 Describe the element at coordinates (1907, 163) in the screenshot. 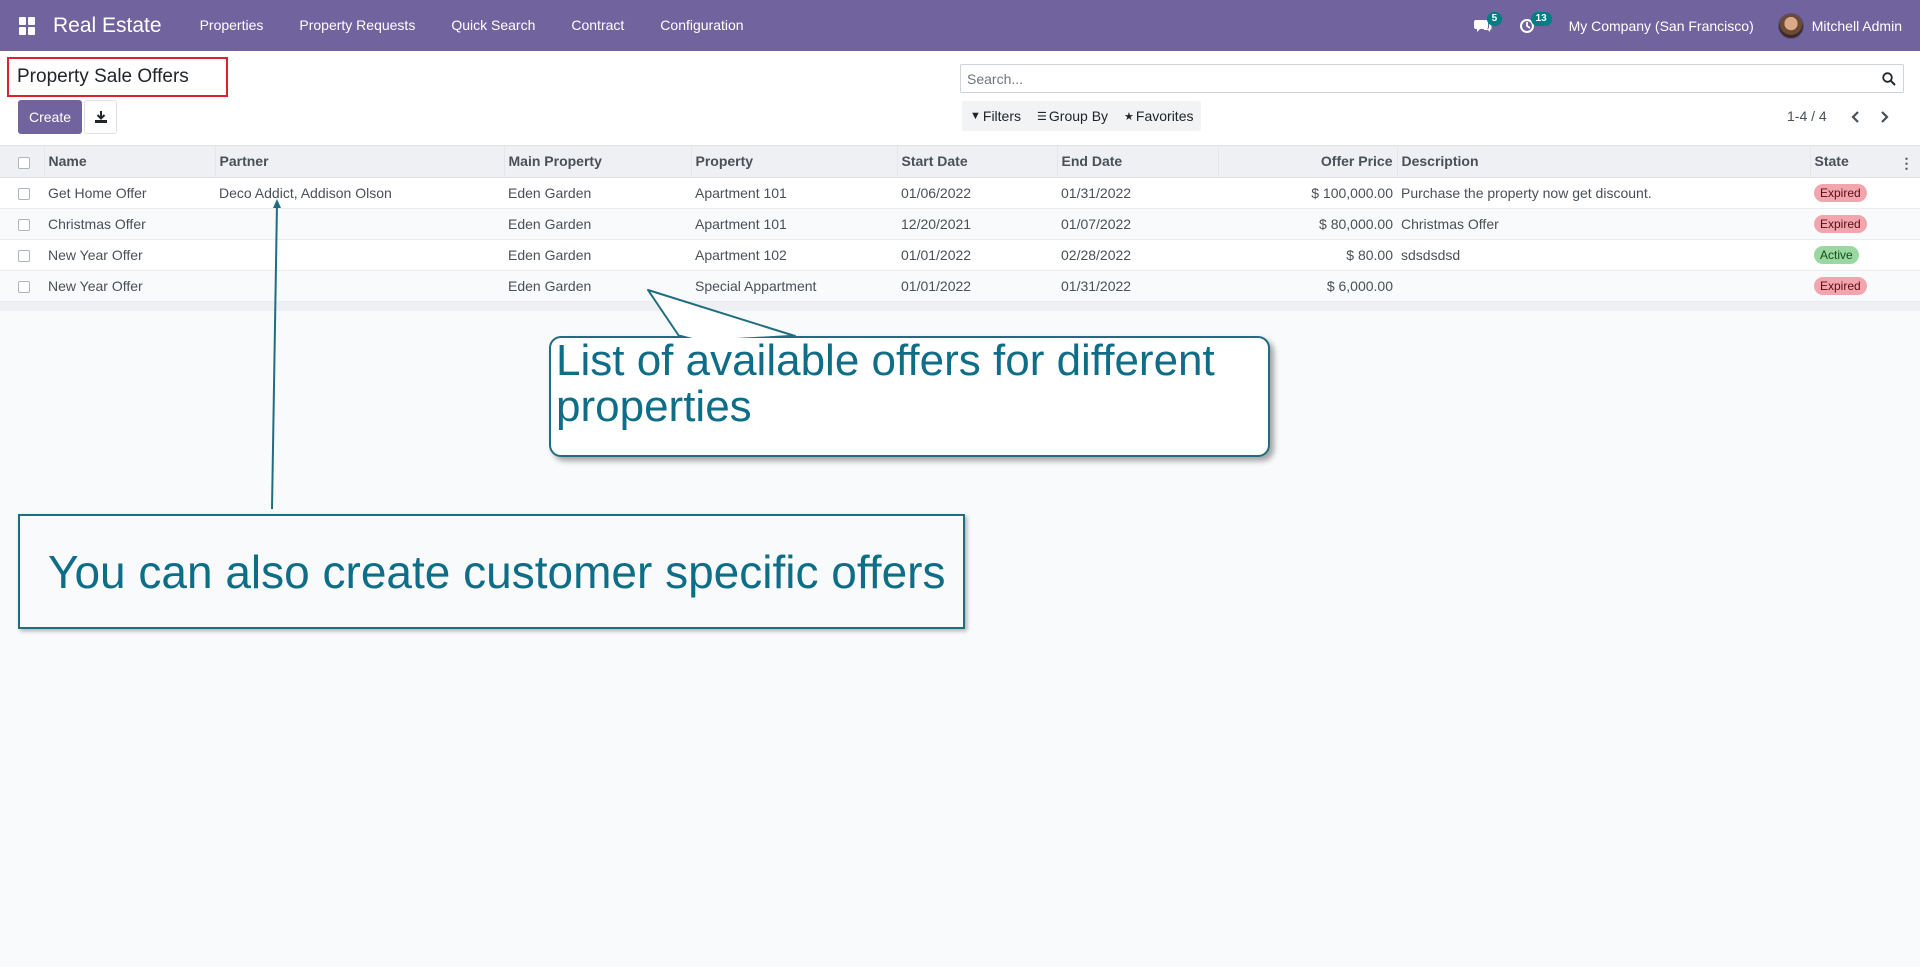

I see `optional-columns-icon: ⋮` at that location.